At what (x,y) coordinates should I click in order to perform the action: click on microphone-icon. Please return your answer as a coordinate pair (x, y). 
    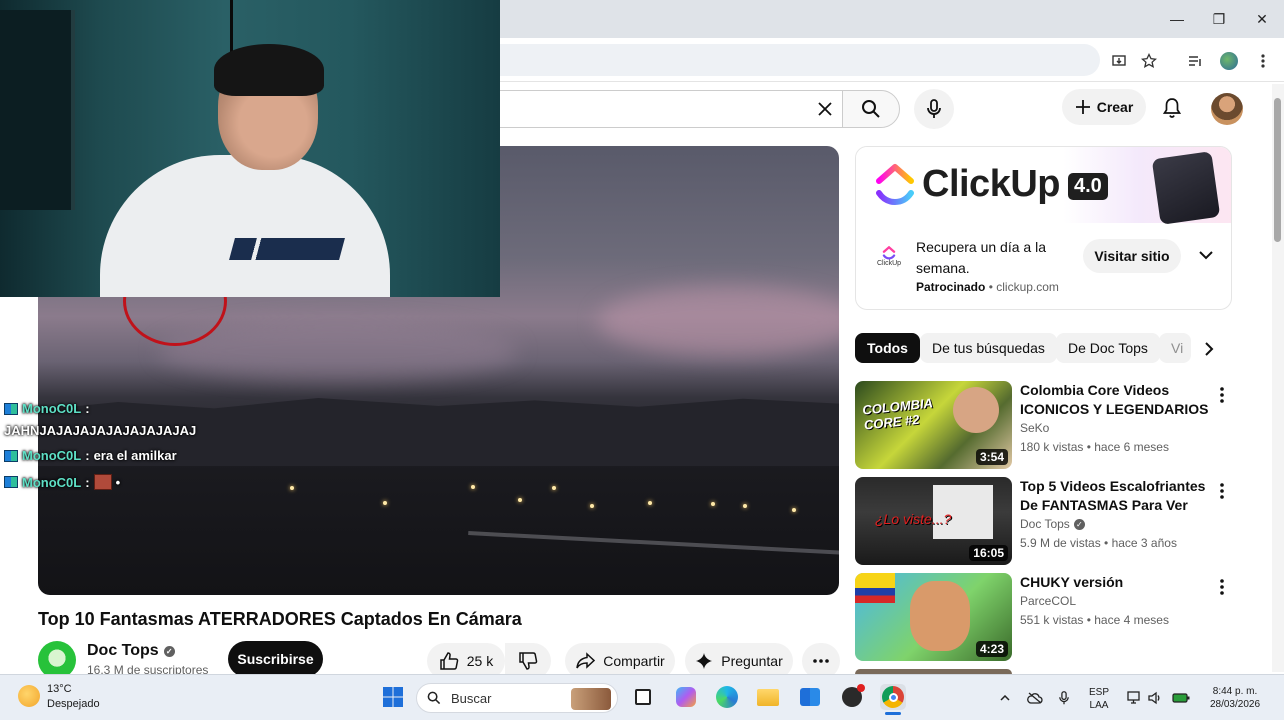
    Looking at the image, I should click on (1064, 698).